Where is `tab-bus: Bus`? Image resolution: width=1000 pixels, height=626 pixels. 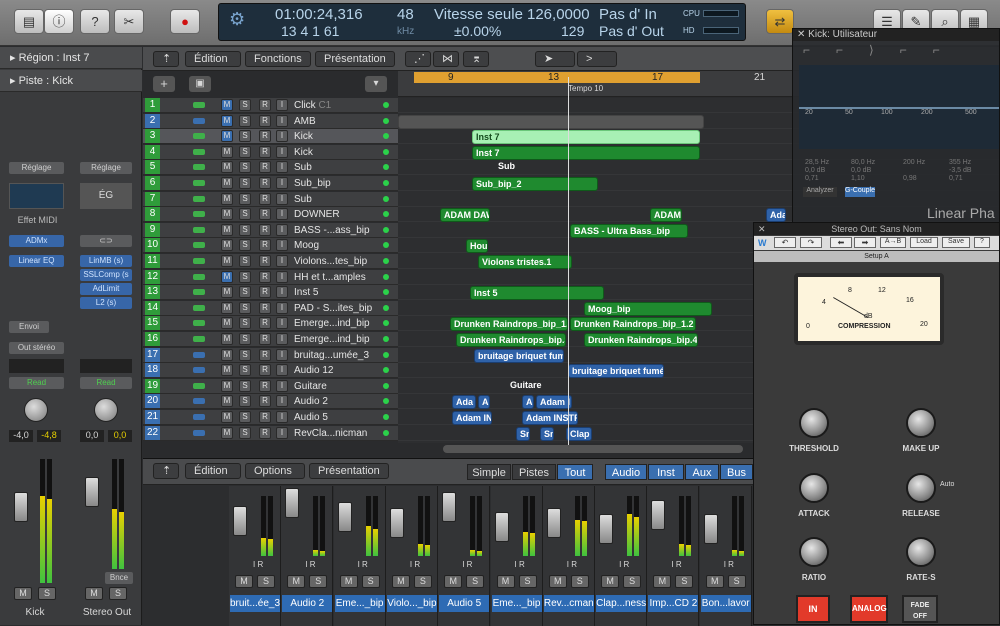 tab-bus: Bus is located at coordinates (736, 472).